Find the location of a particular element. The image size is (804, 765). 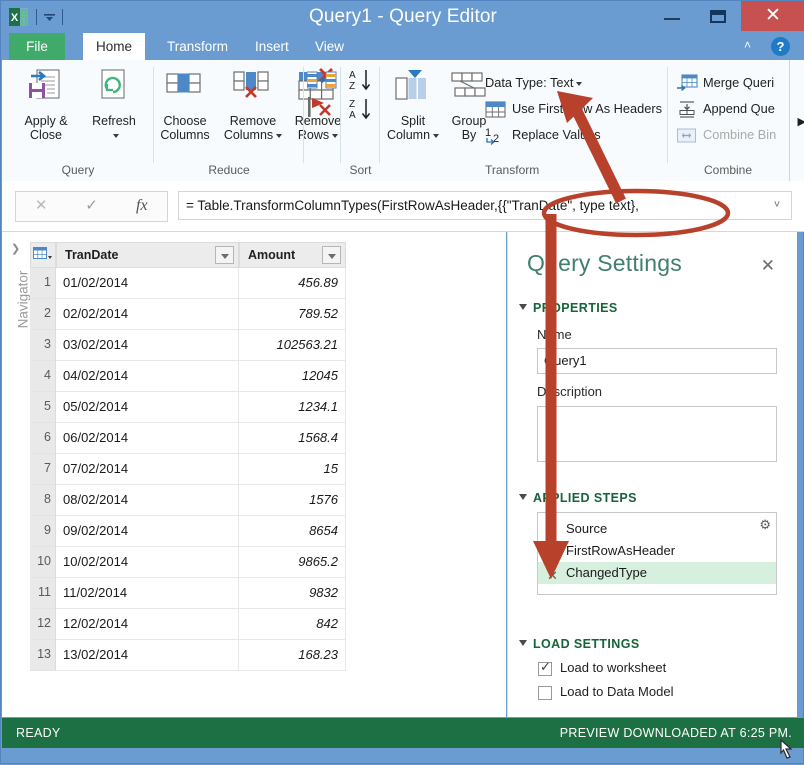

remove-columns-button: Remove Columns is located at coordinates (253, 105).